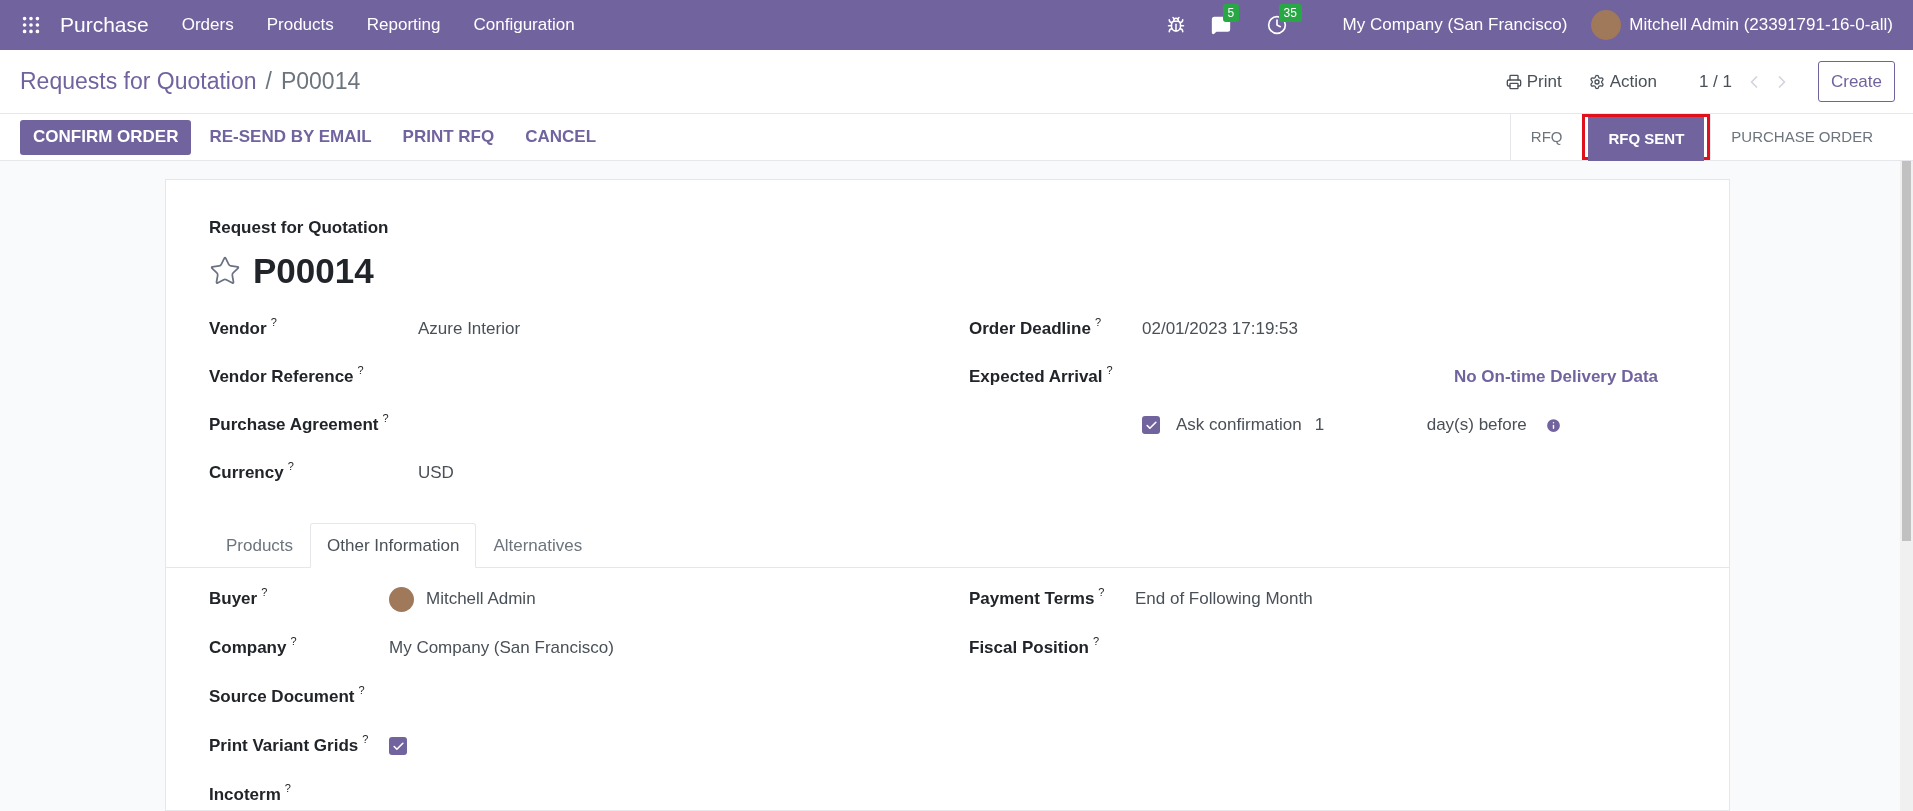 Image resolution: width=1913 pixels, height=811 pixels. I want to click on field-label: Print Variant Grids, so click(284, 746).